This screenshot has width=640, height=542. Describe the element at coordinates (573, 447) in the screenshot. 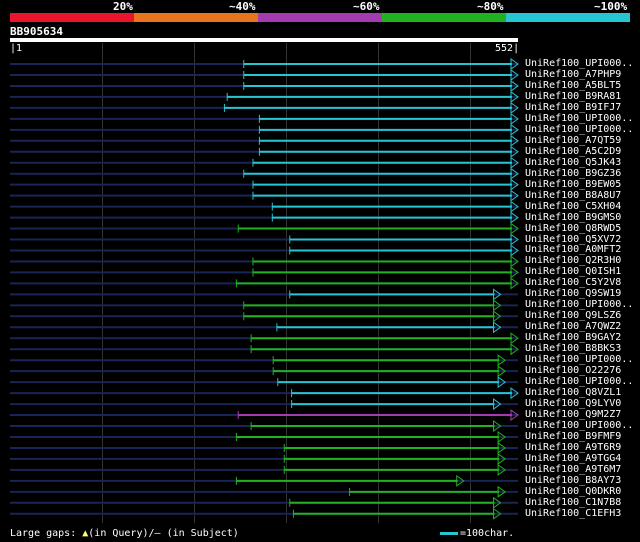

I see `hit-label: UniRef100_A9T6R9` at that location.